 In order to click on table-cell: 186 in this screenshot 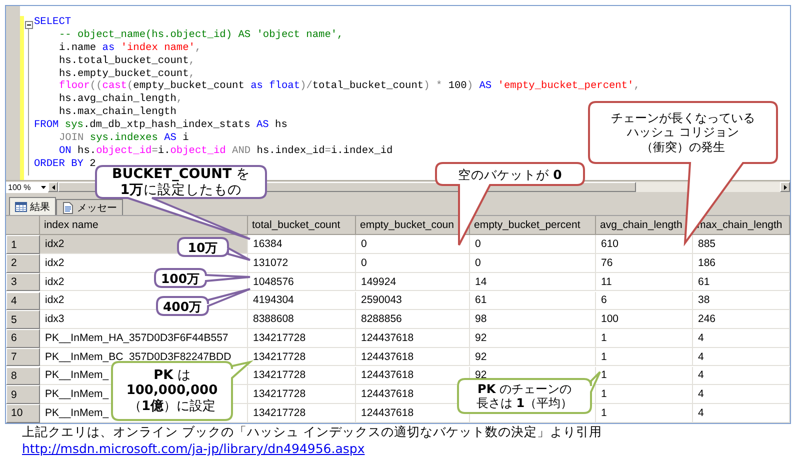, I will do `click(741, 263)`.